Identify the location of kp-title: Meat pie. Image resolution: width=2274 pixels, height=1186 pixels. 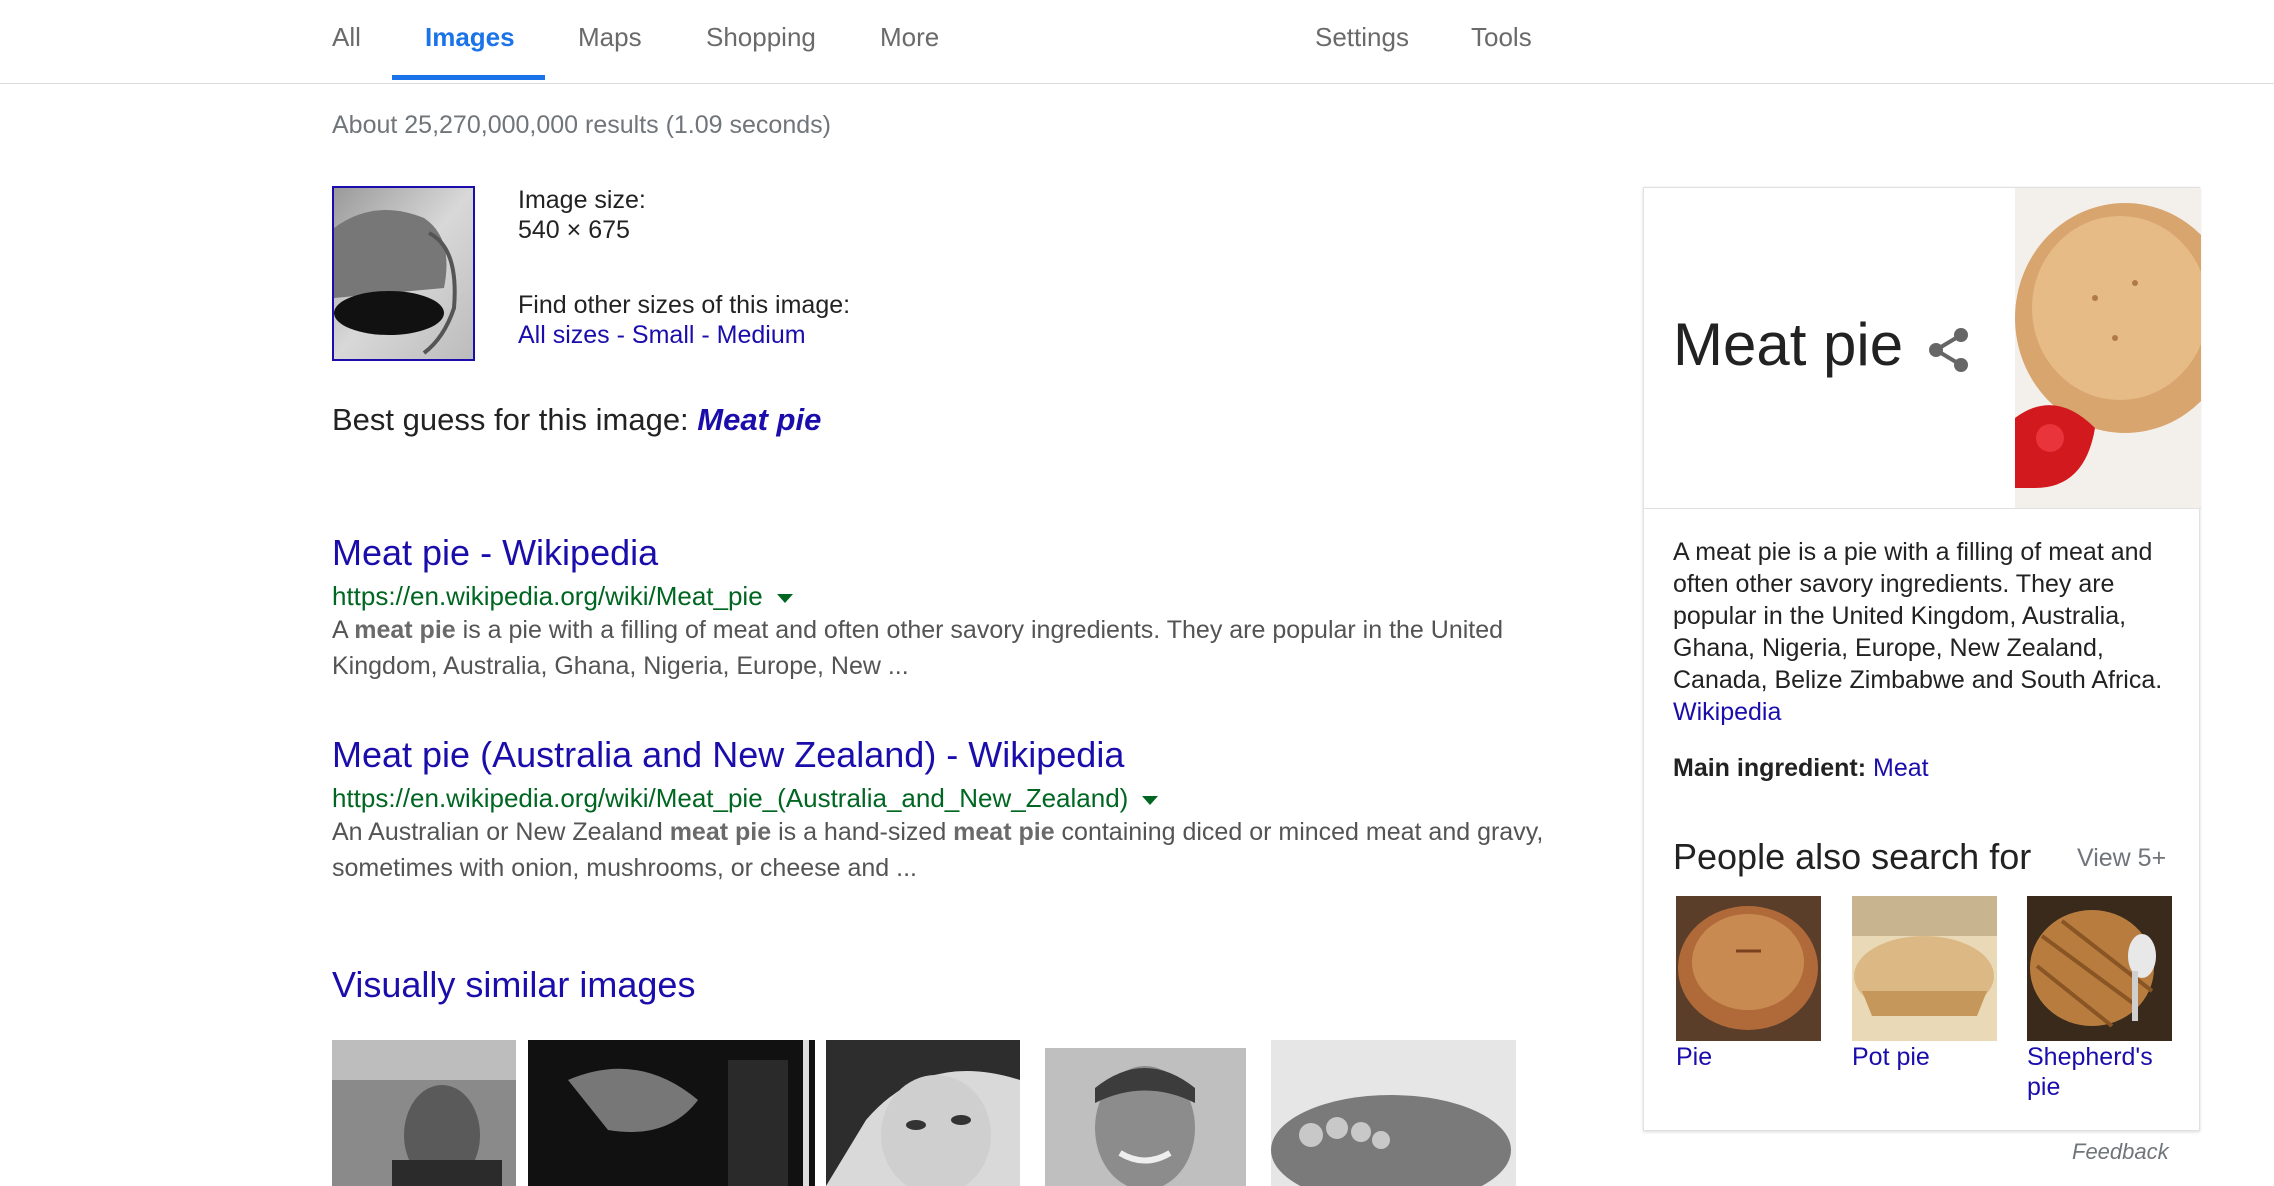
(1788, 344).